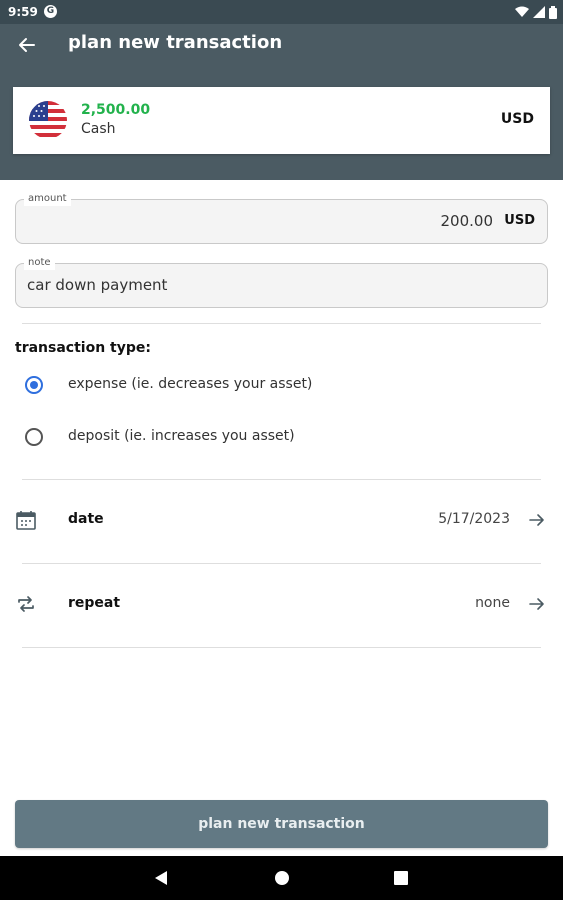  I want to click on battery-icon, so click(553, 12).